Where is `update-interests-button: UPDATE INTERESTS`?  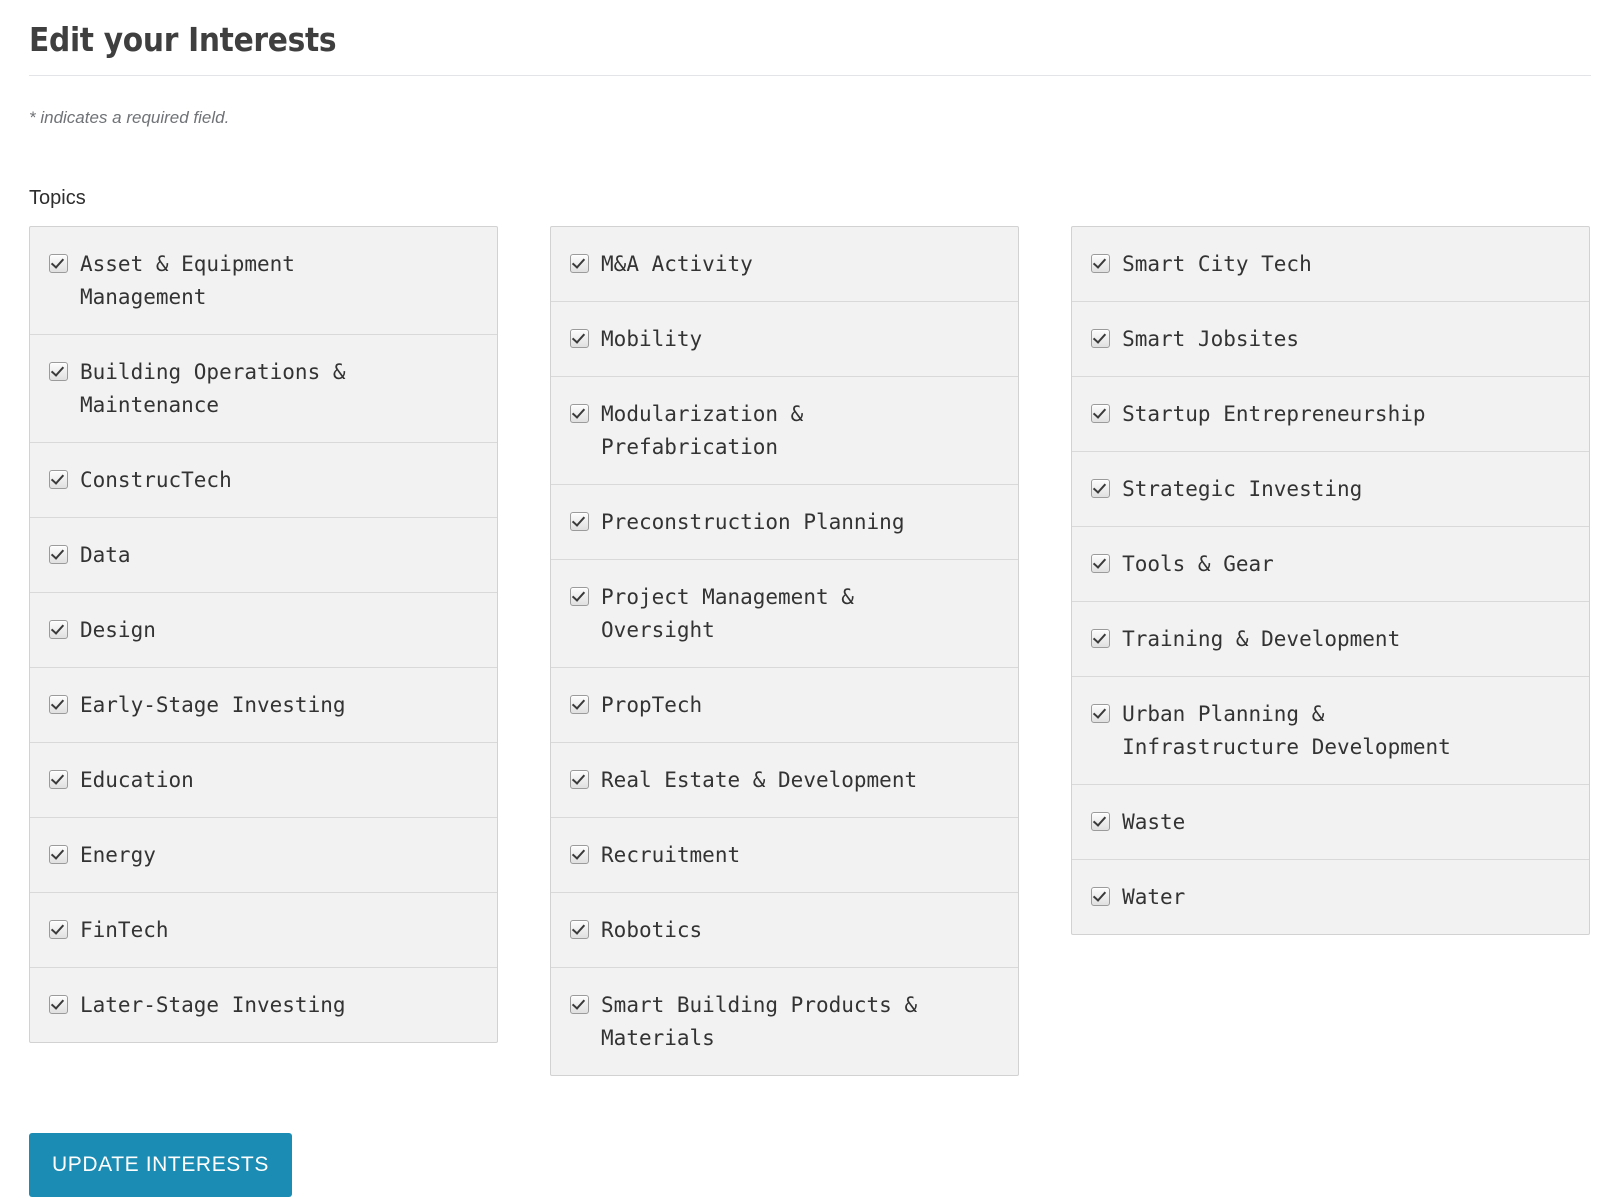 update-interests-button: UPDATE INTERESTS is located at coordinates (160, 1165).